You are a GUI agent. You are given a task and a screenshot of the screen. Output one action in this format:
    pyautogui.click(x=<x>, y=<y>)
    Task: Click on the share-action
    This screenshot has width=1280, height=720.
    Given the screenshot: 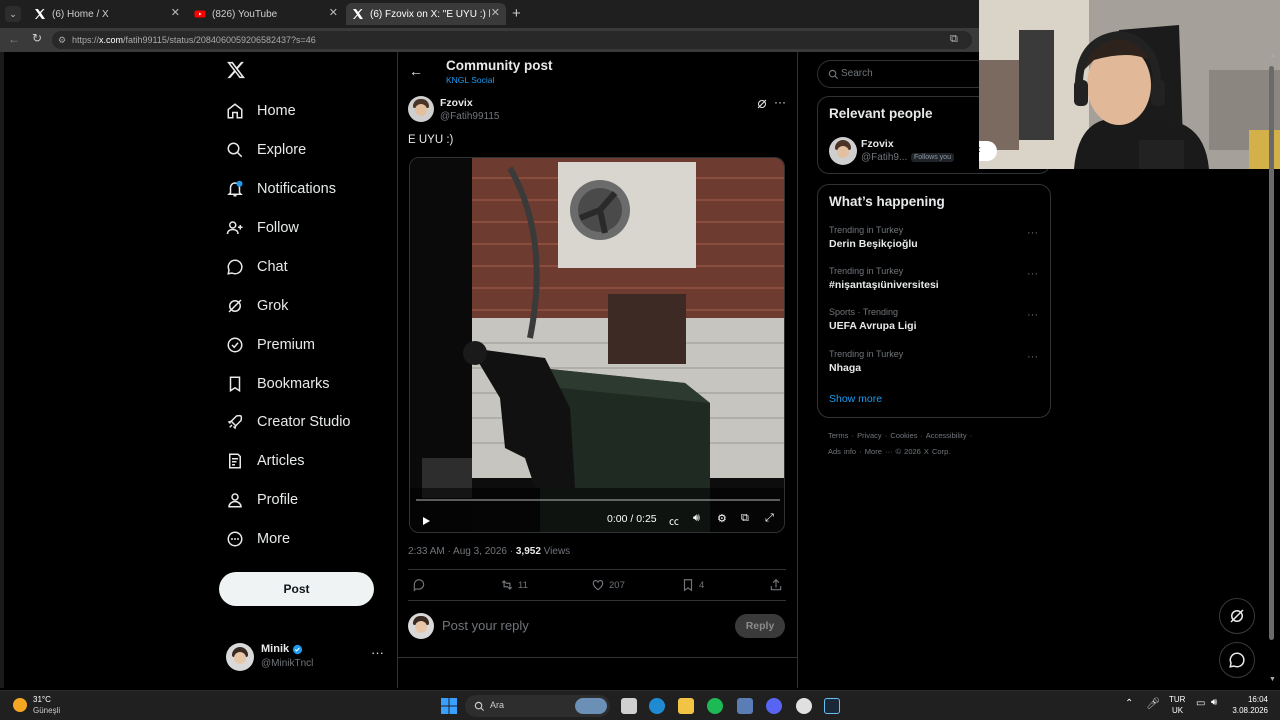 What is the action you would take?
    pyautogui.click(x=778, y=585)
    